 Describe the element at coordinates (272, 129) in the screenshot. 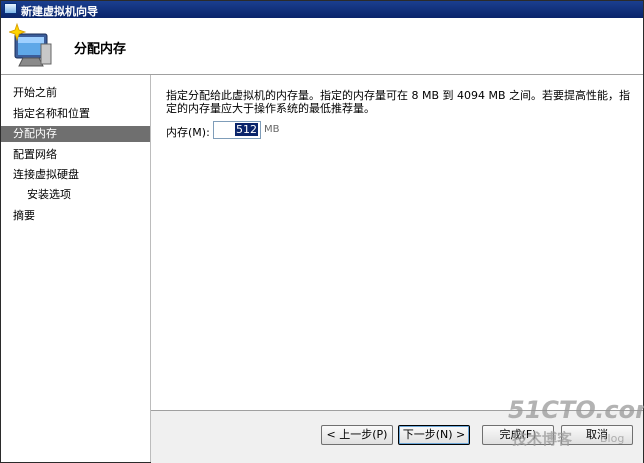

I see `memory-unit: MB` at that location.